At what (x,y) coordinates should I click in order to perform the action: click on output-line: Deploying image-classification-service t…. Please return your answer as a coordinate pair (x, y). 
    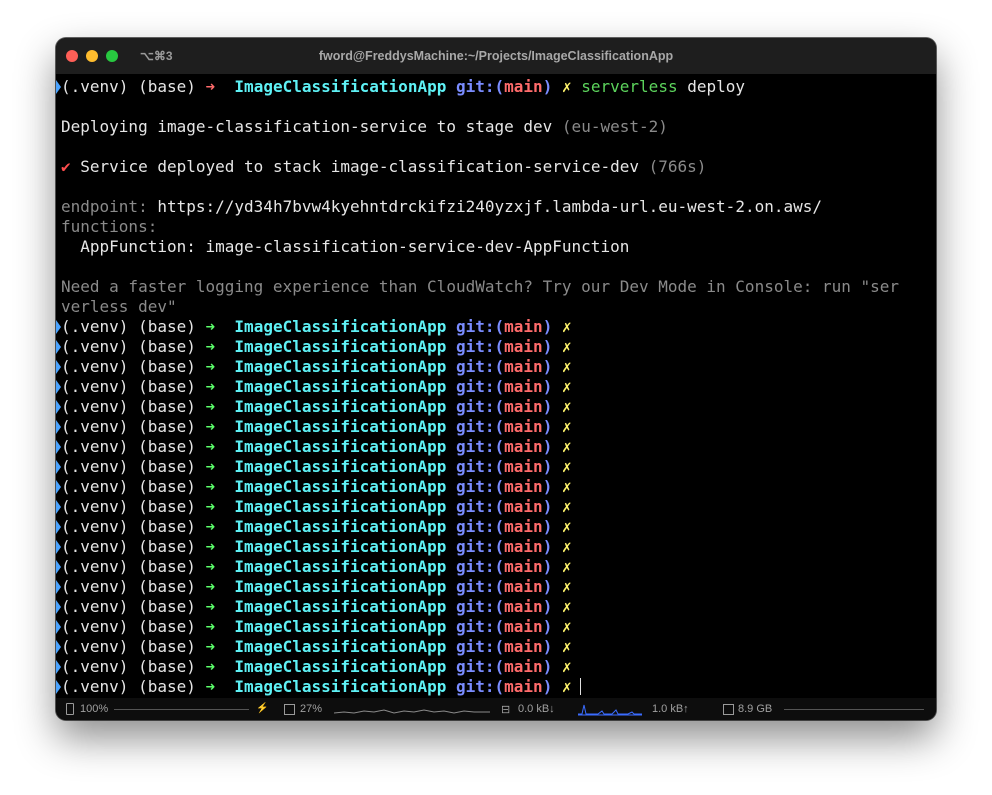
    Looking at the image, I should click on (364, 126).